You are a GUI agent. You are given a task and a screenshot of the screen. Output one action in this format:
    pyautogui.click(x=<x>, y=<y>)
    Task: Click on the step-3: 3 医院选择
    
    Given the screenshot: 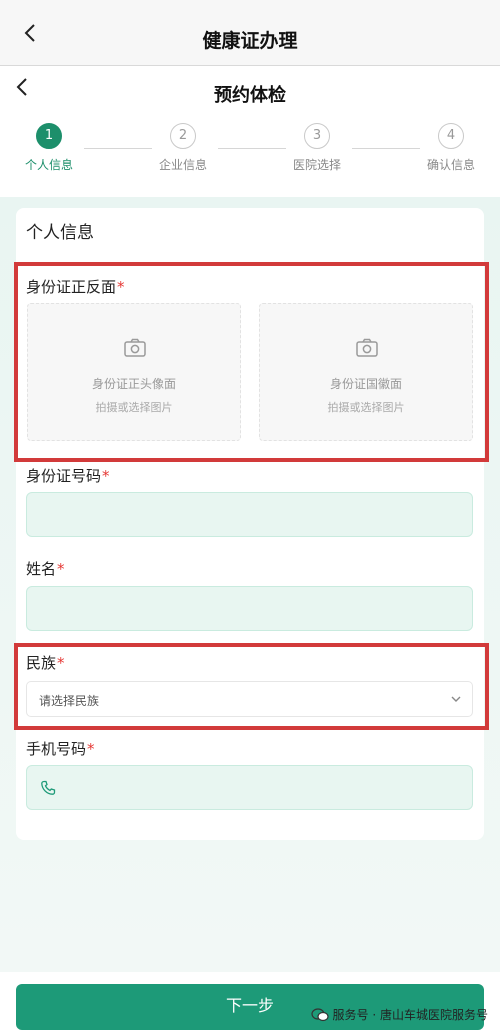 What is the action you would take?
    pyautogui.click(x=317, y=148)
    